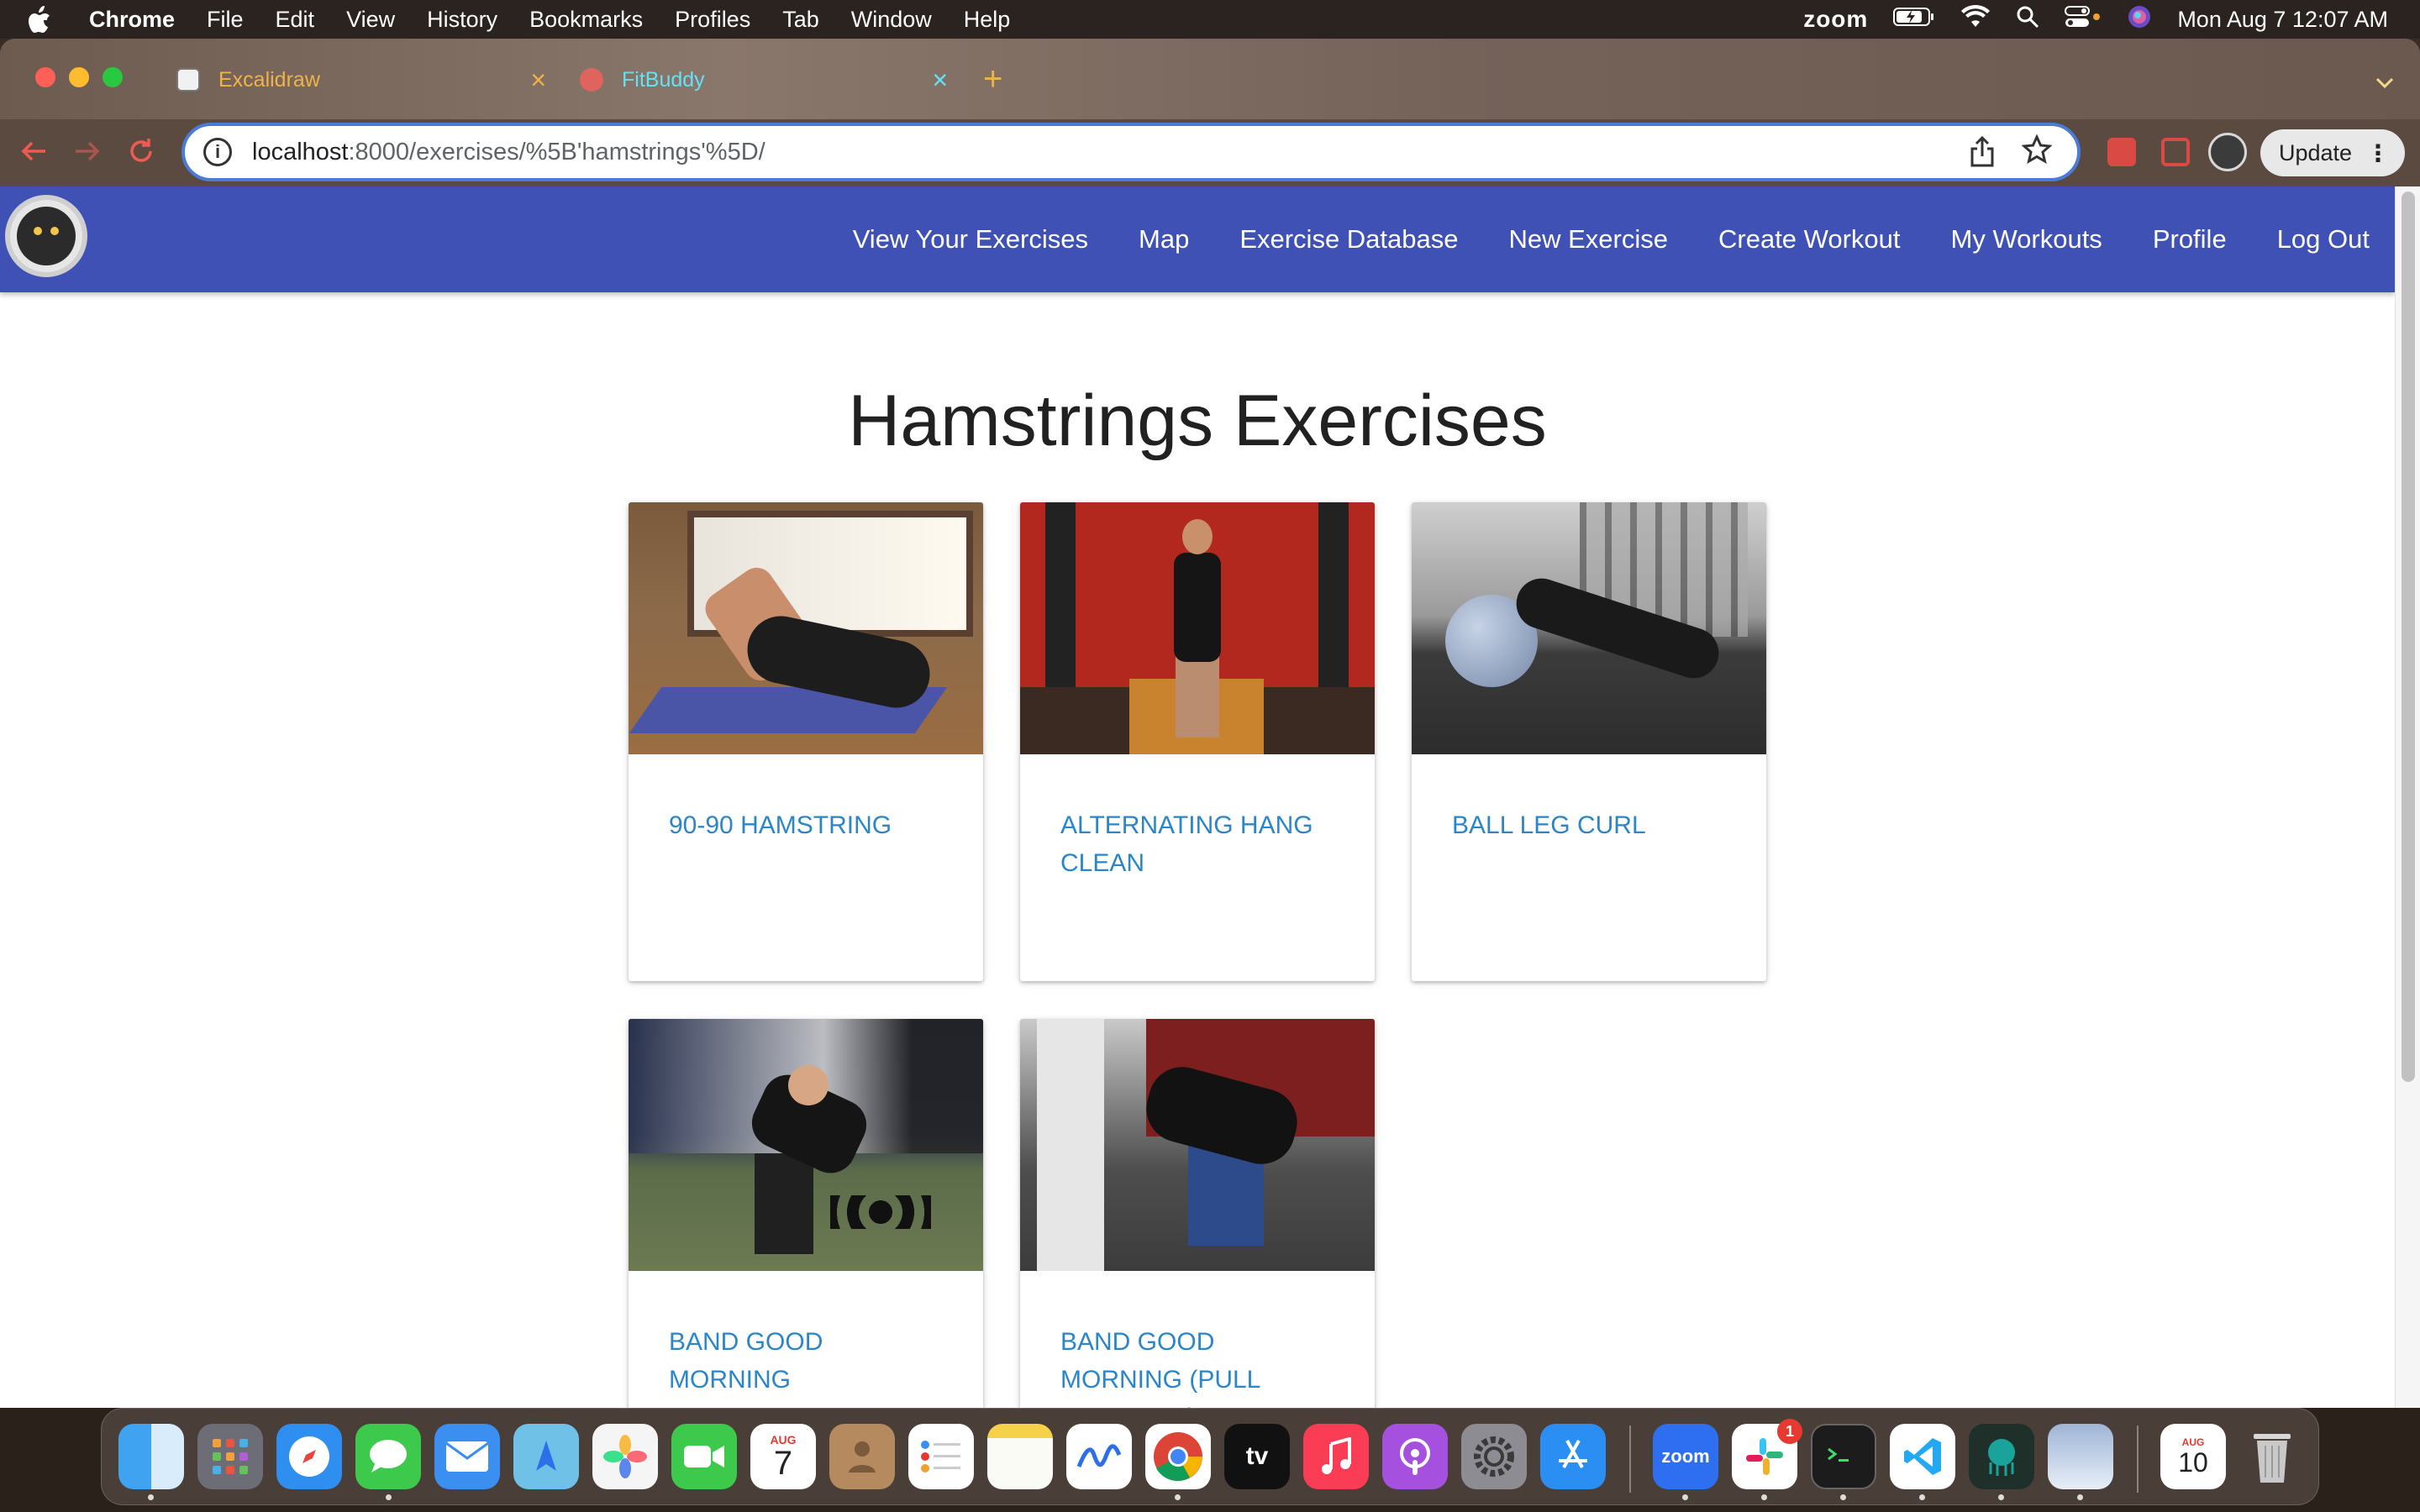 The height and width of the screenshot is (1512, 2420). I want to click on zoom-app-label: zoom, so click(1685, 1456).